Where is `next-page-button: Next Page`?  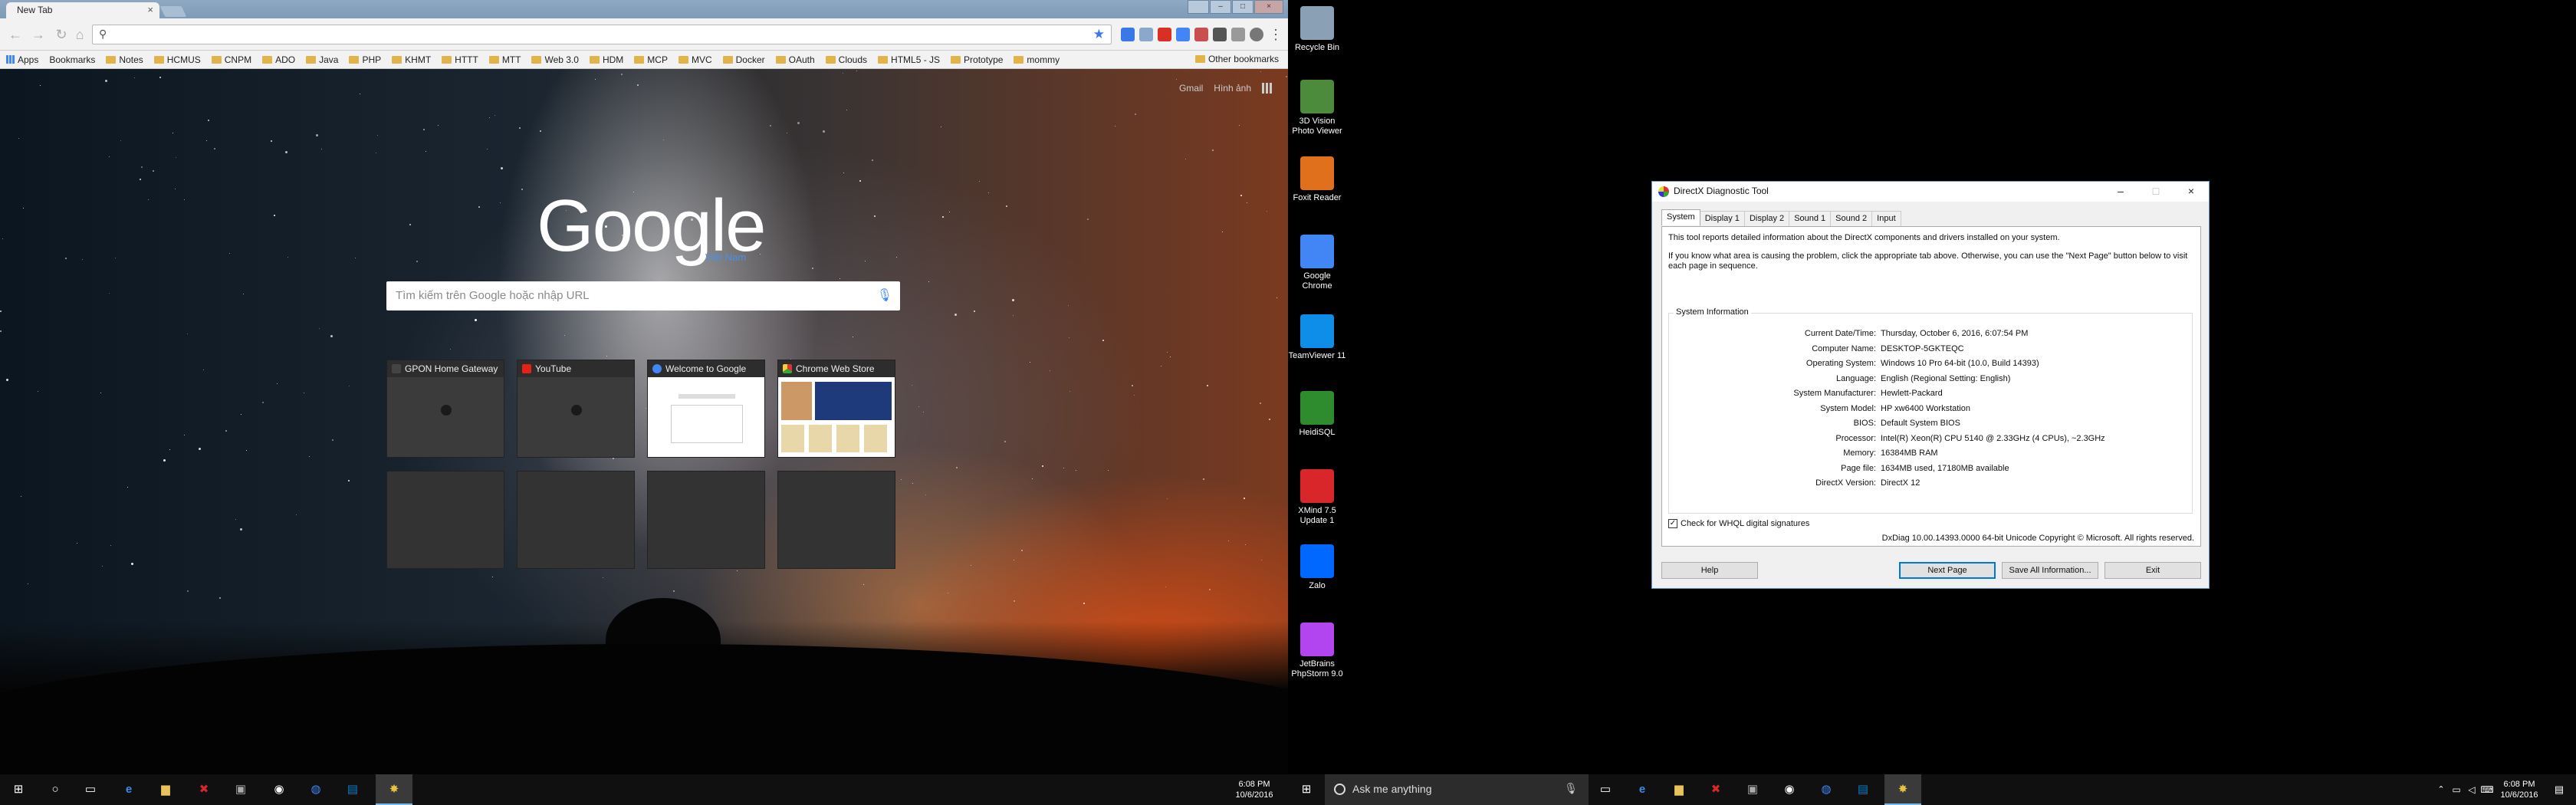
next-page-button: Next Page is located at coordinates (1948, 571).